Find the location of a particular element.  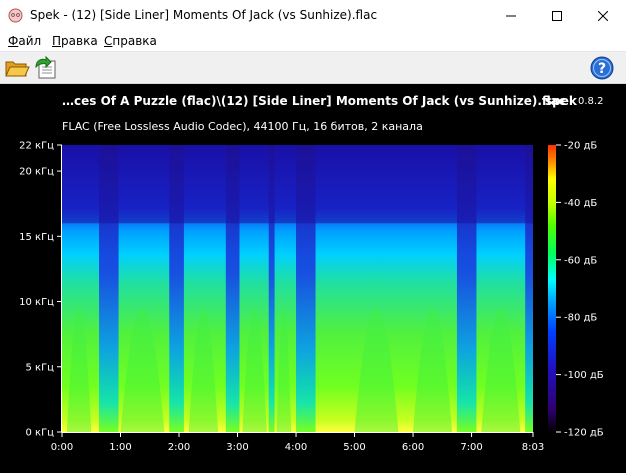

x-tick-label: 1:00 is located at coordinates (120, 447).